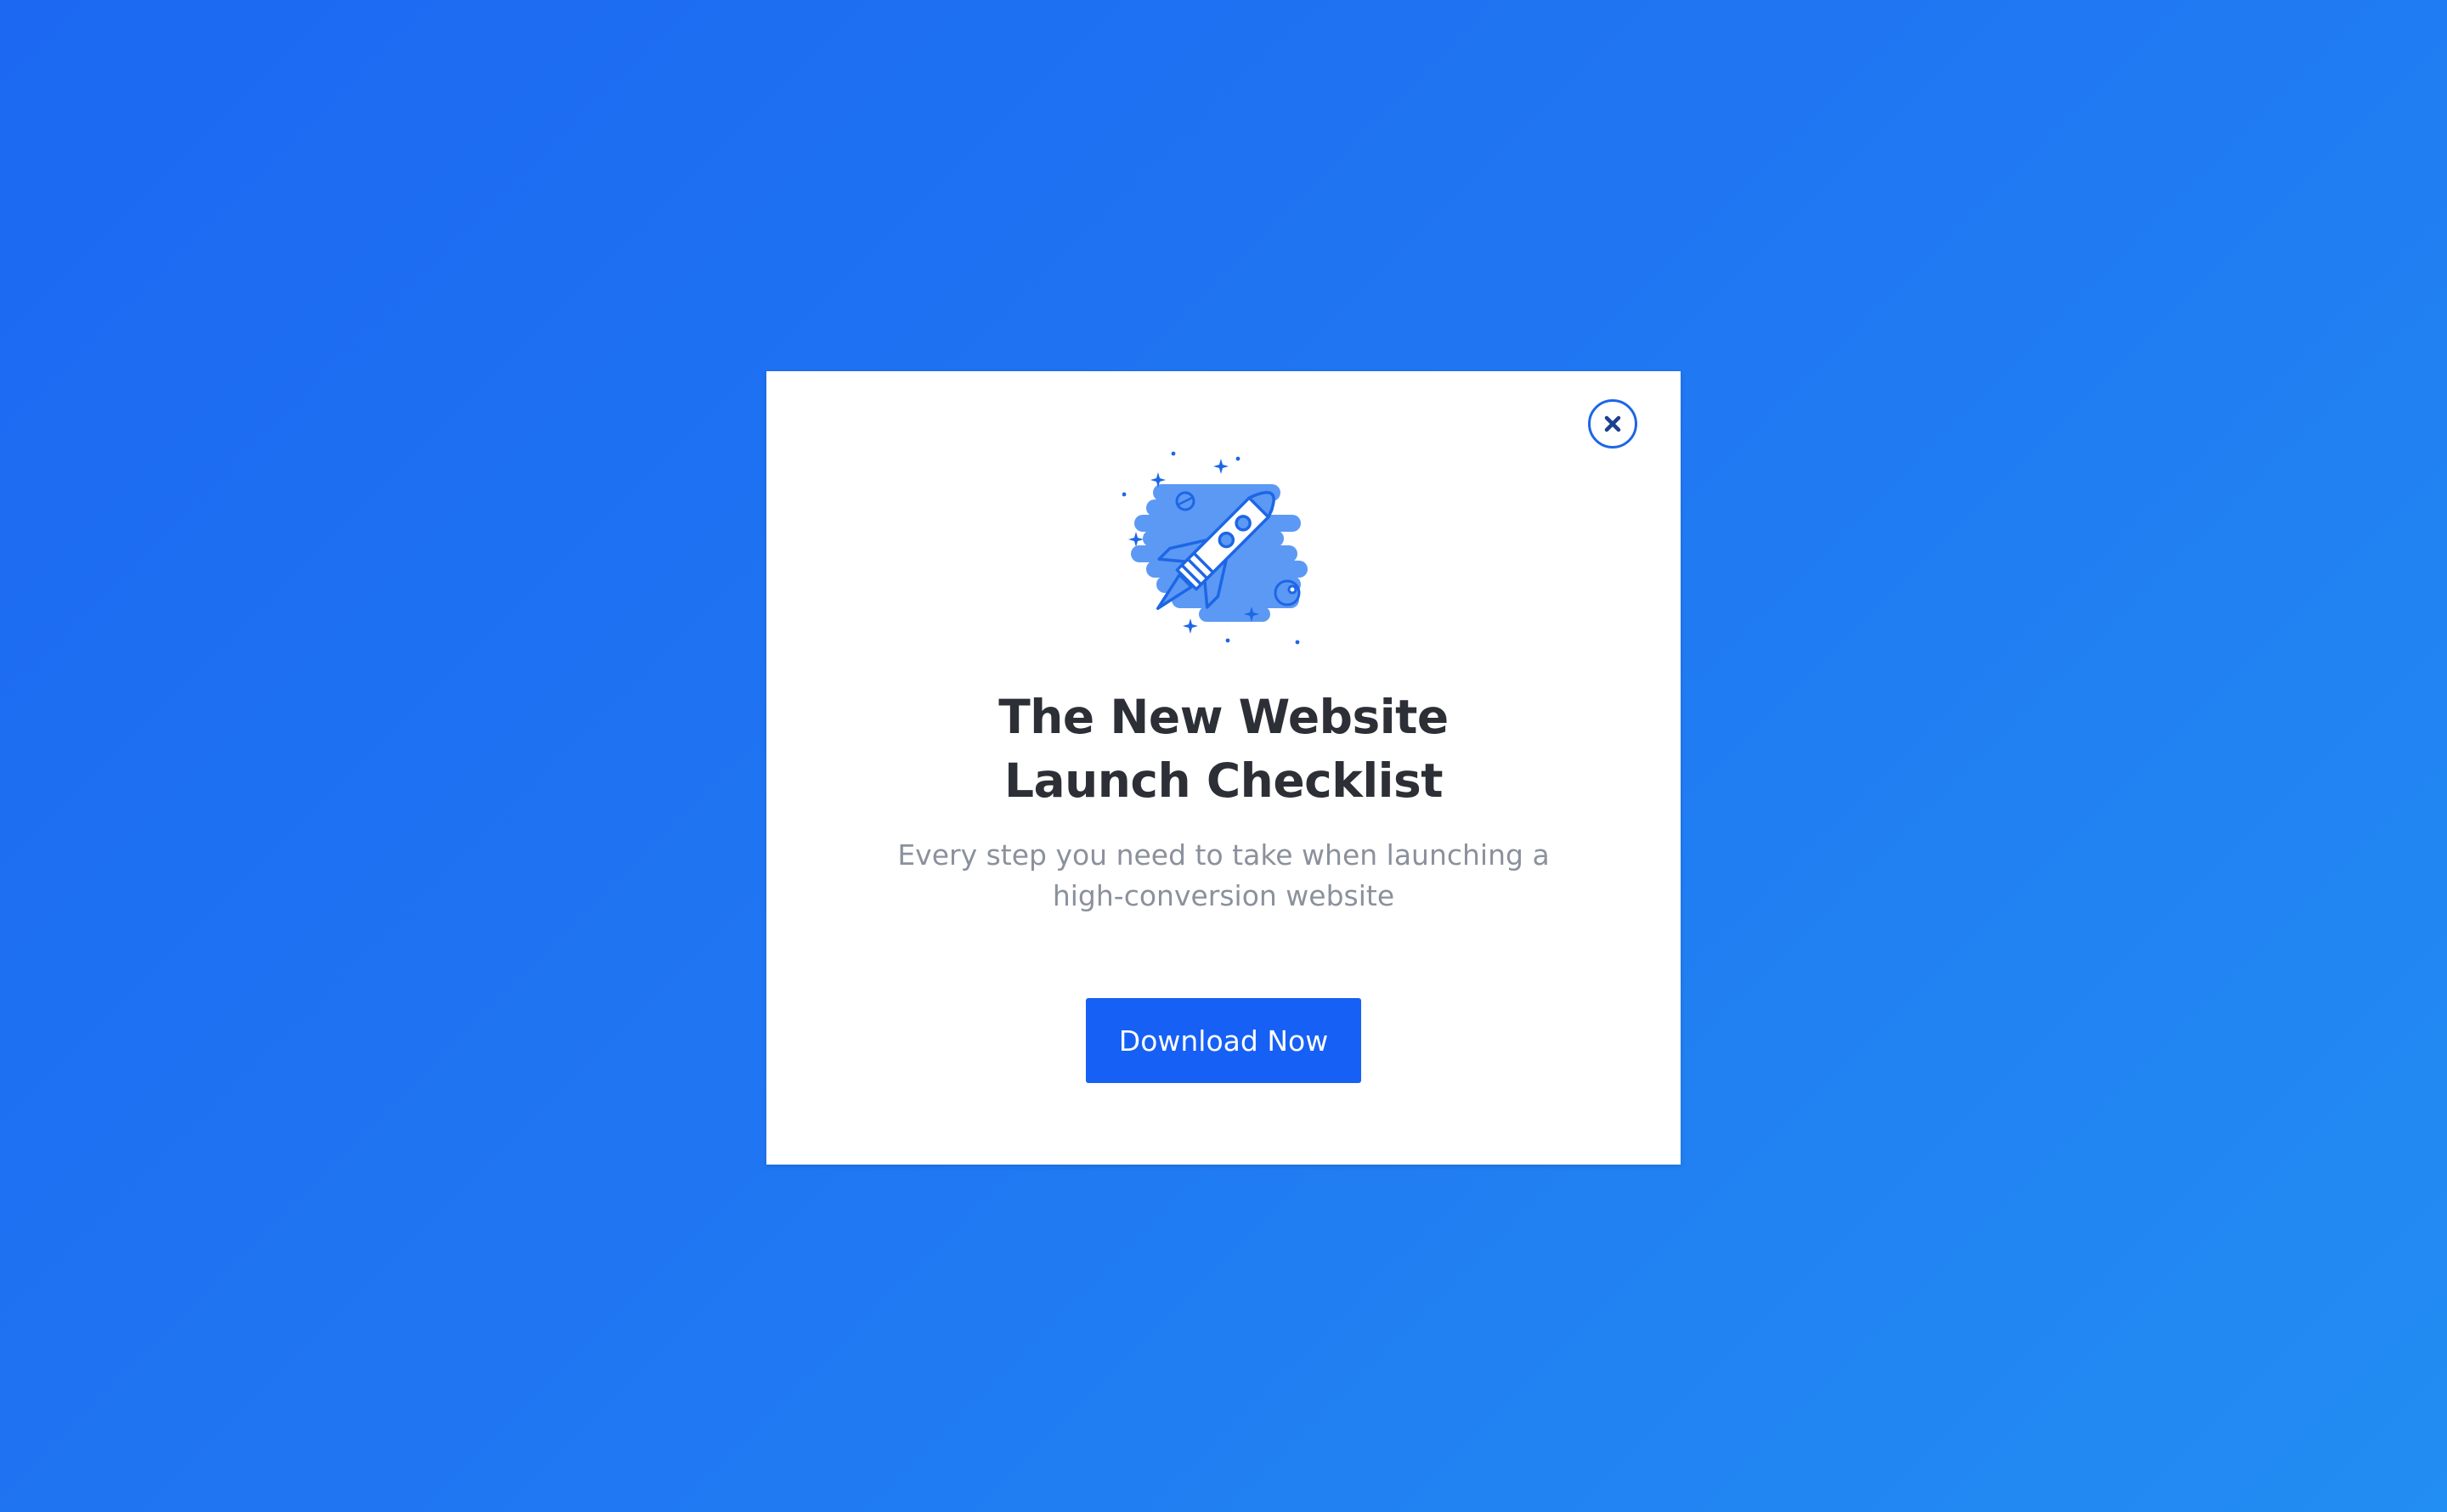 The height and width of the screenshot is (1512, 2447). I want to click on close-icon, so click(1612, 423).